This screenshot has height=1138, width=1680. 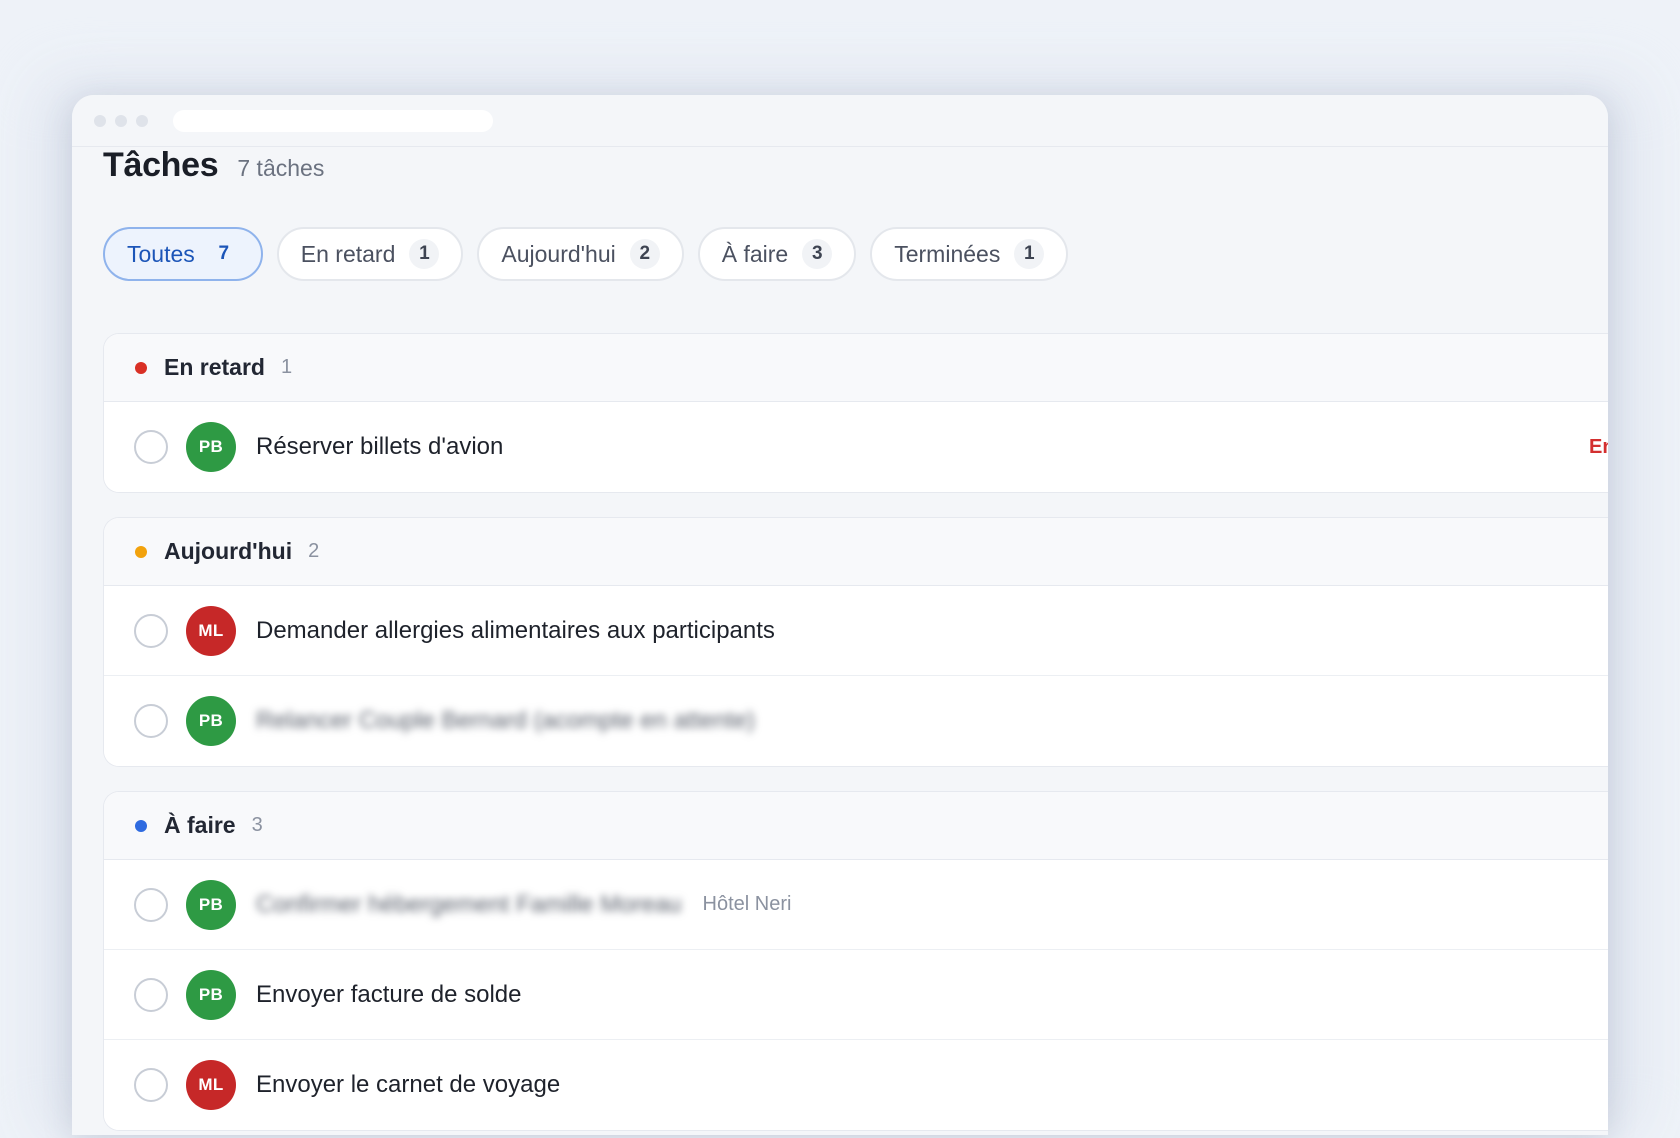 I want to click on filter-tab-label: Toutes, so click(x=161, y=253).